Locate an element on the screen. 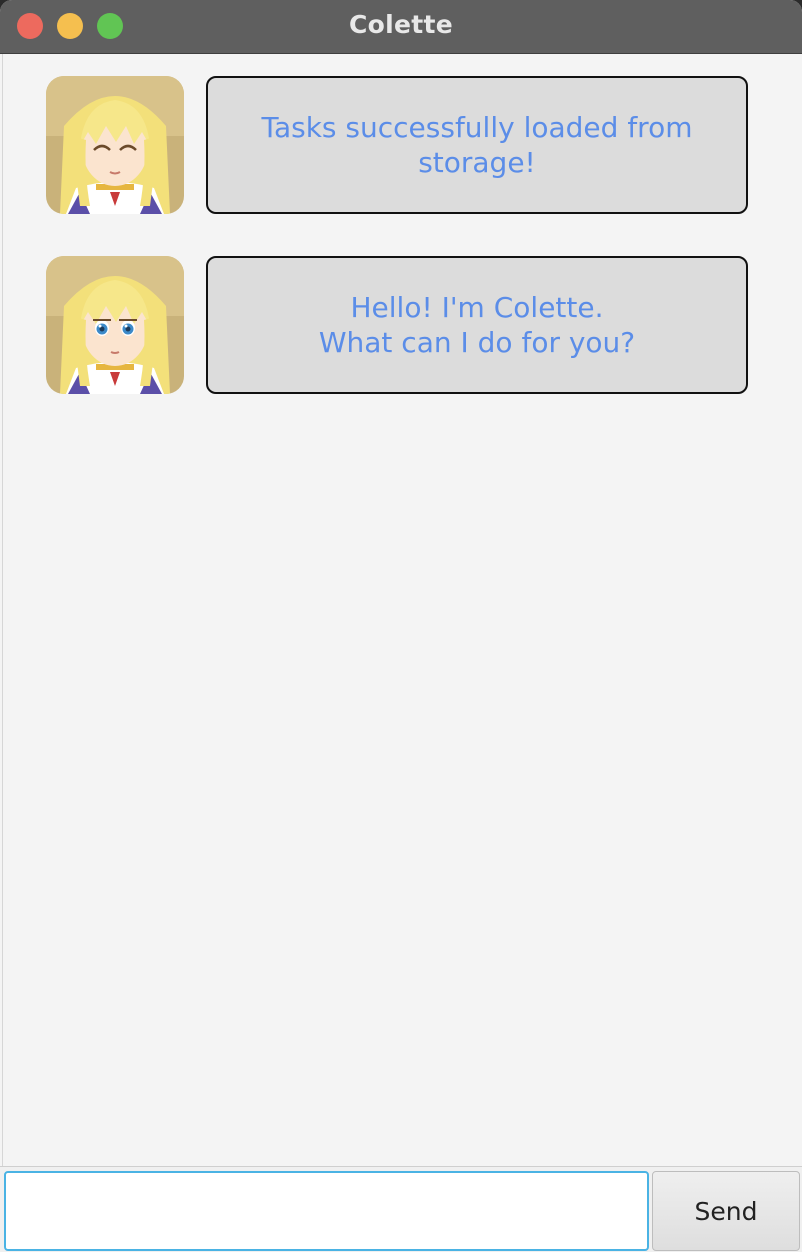 This screenshot has height=1252, width=802. send-button: Send is located at coordinates (726, 1211).